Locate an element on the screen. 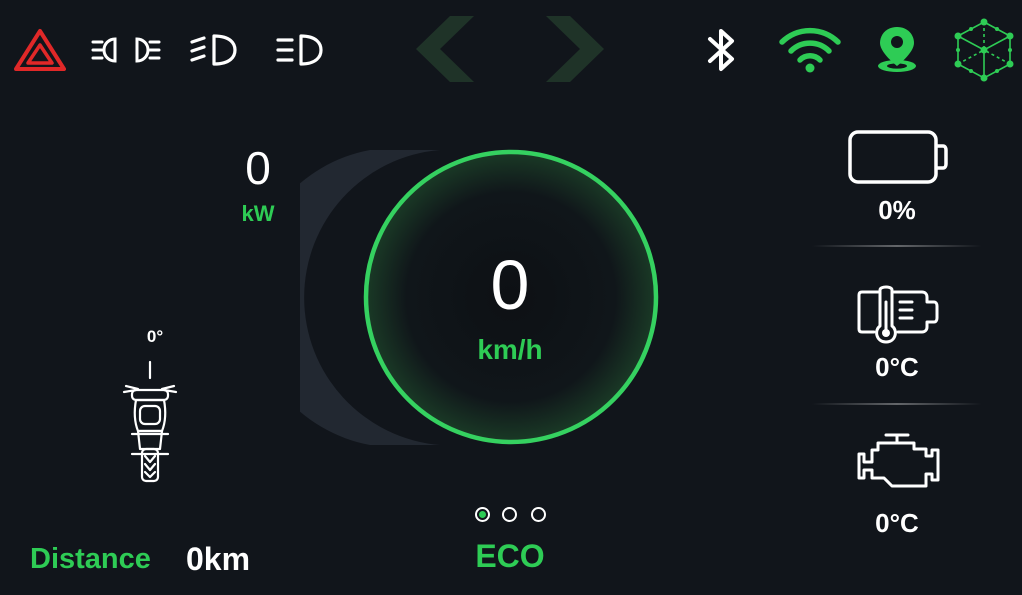 The height and width of the screenshot is (595, 1022). engine-temperature-value: 0°C is located at coordinates (897, 523).